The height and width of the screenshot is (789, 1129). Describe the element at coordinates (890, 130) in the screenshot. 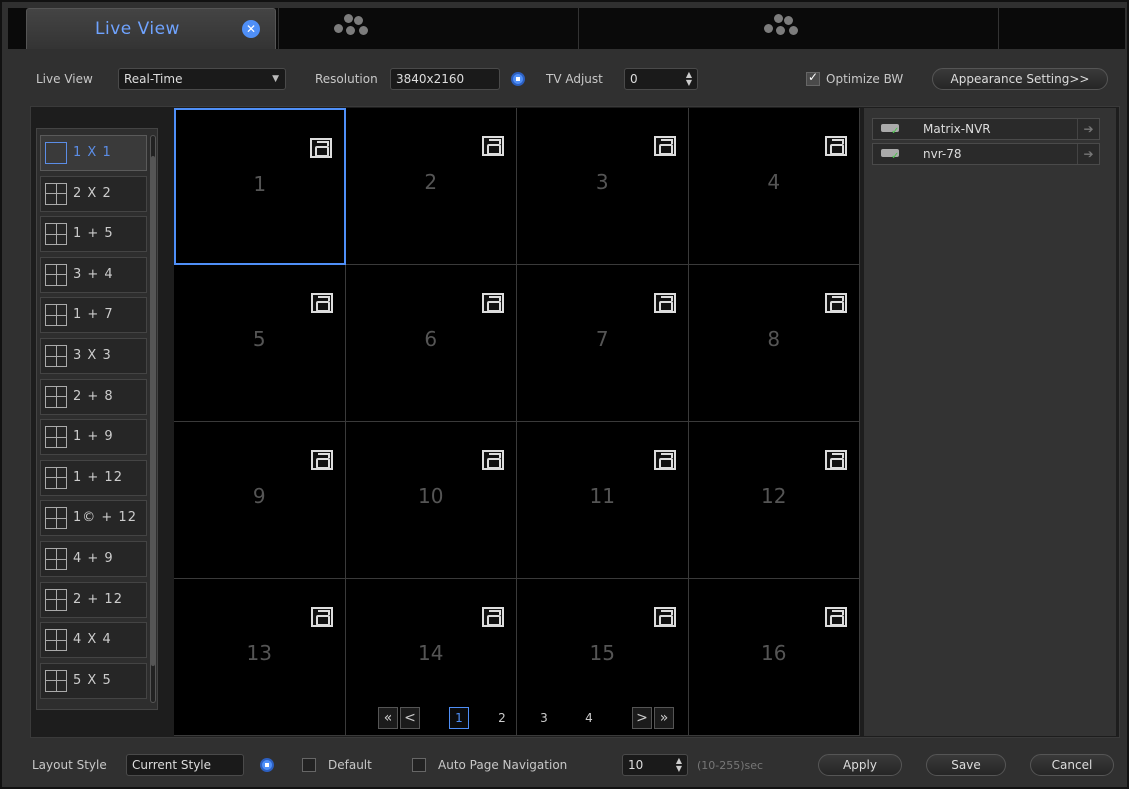

I see `nvr-online-icon` at that location.